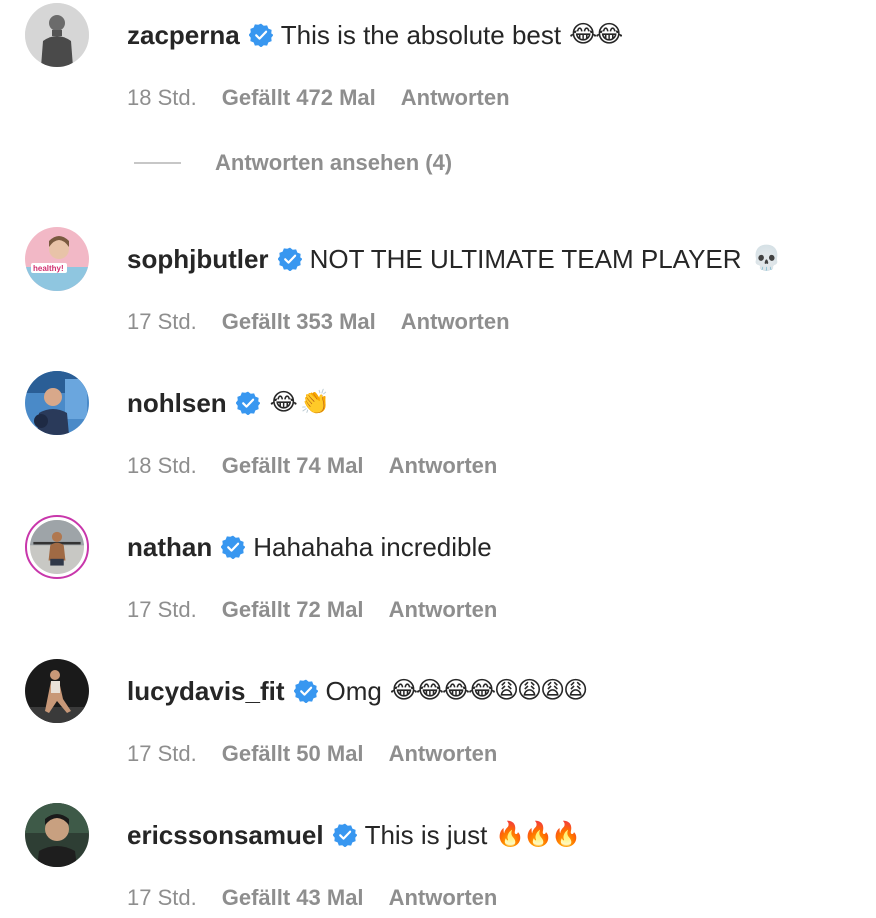 Image resolution: width=876 pixels, height=918 pixels. I want to click on avatar-ericssonsamuel, so click(57, 835).